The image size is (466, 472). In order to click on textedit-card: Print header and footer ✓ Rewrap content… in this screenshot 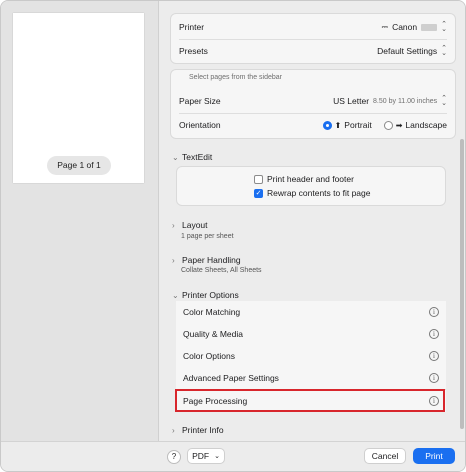, I will do `click(311, 186)`.